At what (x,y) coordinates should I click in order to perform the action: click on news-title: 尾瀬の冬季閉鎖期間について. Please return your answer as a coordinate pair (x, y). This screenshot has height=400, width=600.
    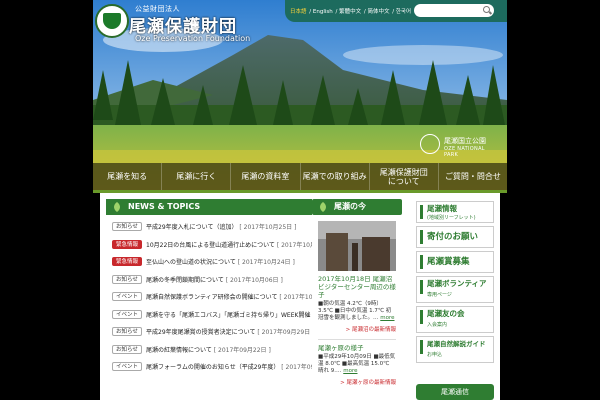
    Looking at the image, I should click on (185, 280).